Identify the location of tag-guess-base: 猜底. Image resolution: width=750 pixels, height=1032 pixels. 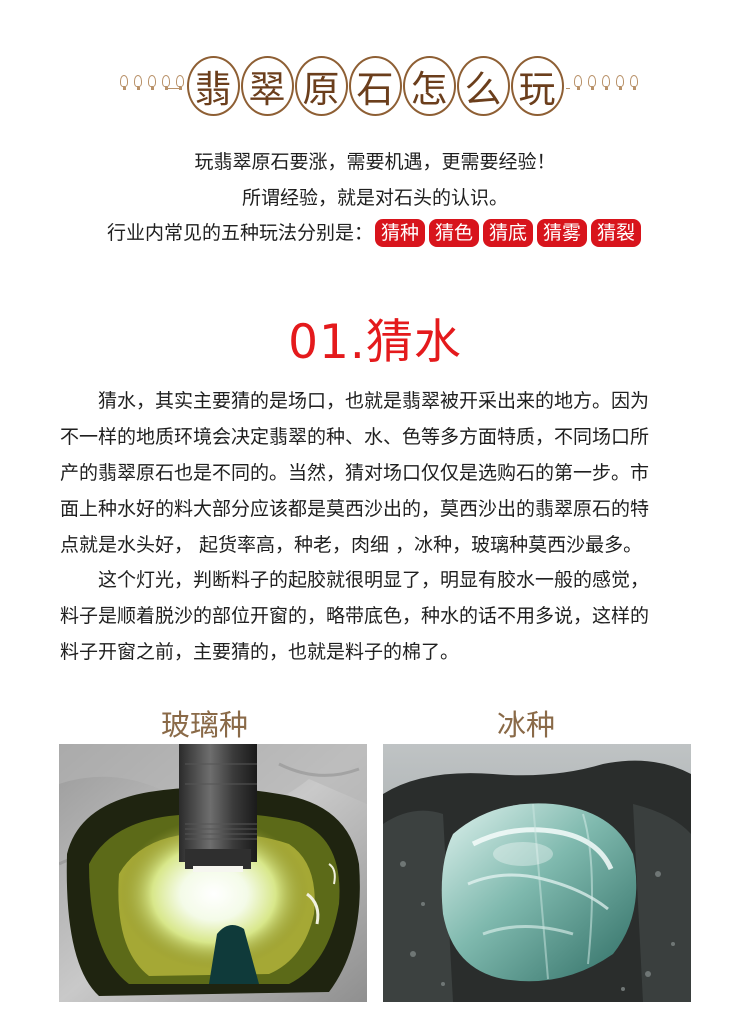
(508, 233).